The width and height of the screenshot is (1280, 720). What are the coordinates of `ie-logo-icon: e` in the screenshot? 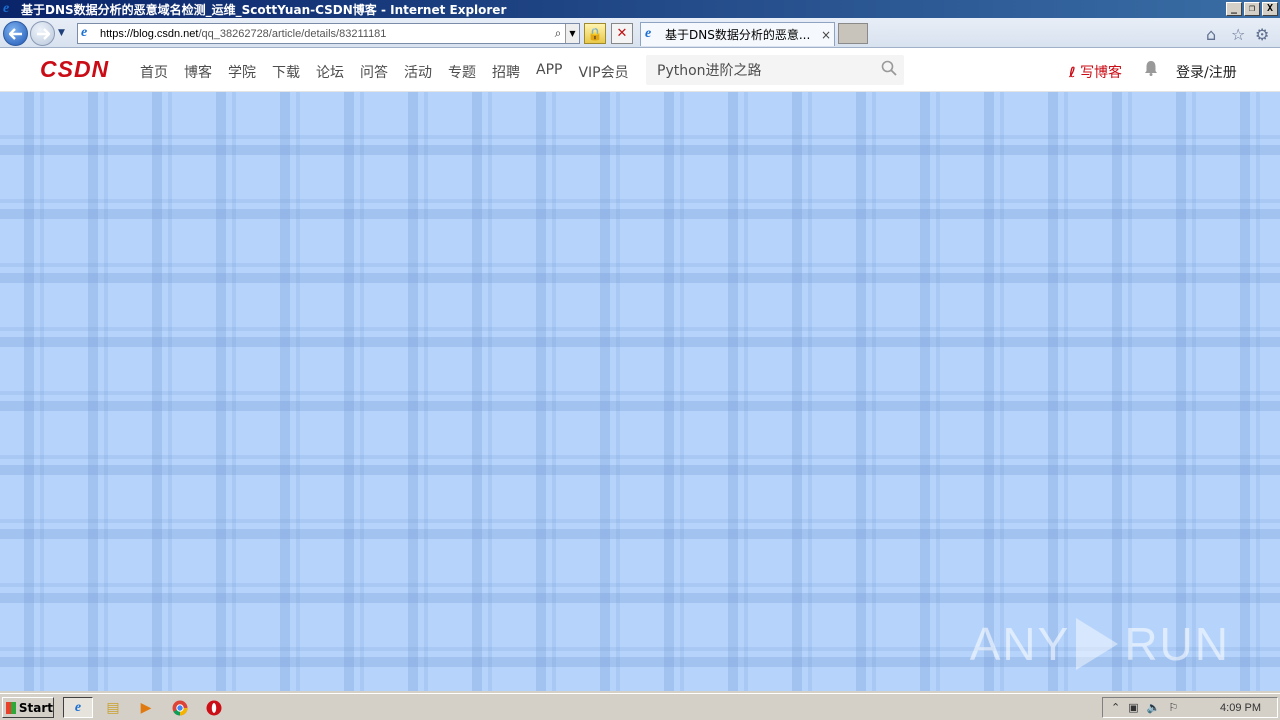 It's located at (6, 8).